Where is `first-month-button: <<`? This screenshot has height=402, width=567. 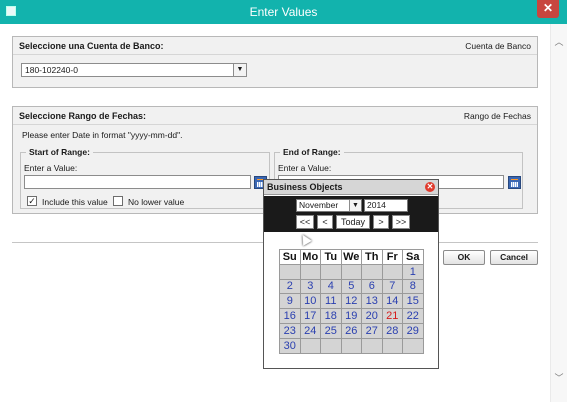 first-month-button: << is located at coordinates (305, 222).